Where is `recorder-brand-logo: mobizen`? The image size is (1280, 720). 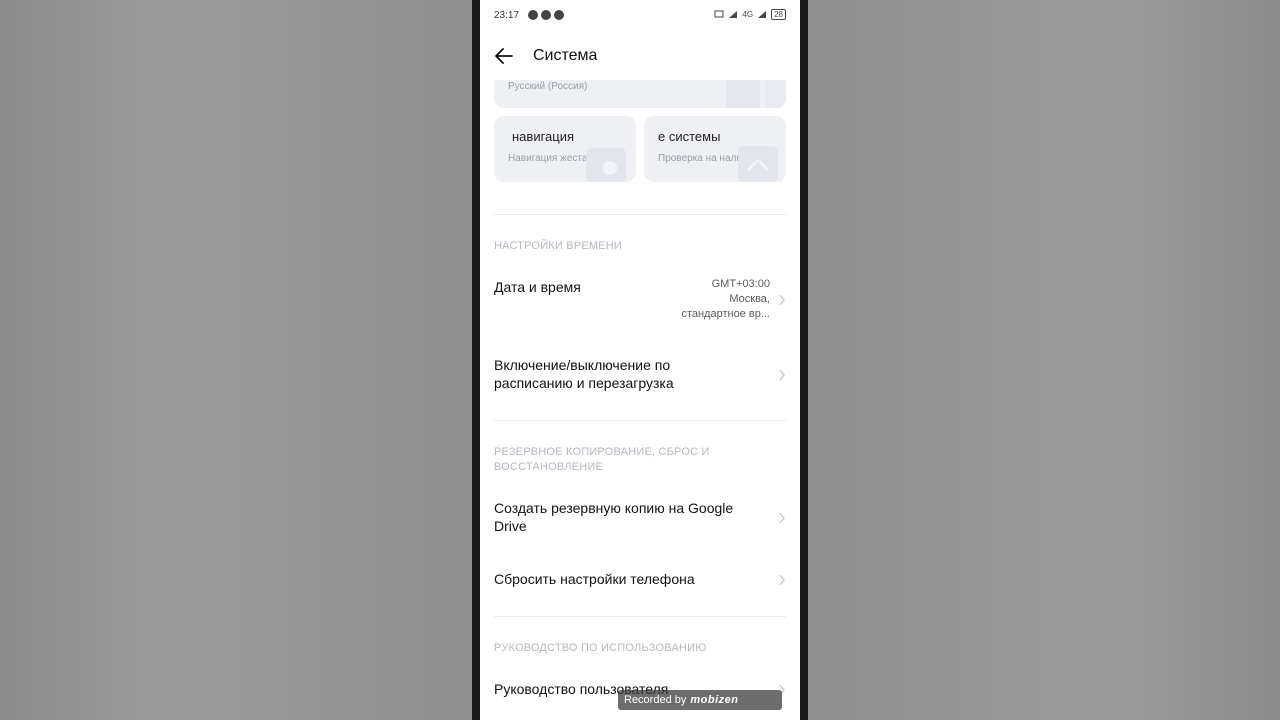 recorder-brand-logo: mobizen is located at coordinates (714, 700).